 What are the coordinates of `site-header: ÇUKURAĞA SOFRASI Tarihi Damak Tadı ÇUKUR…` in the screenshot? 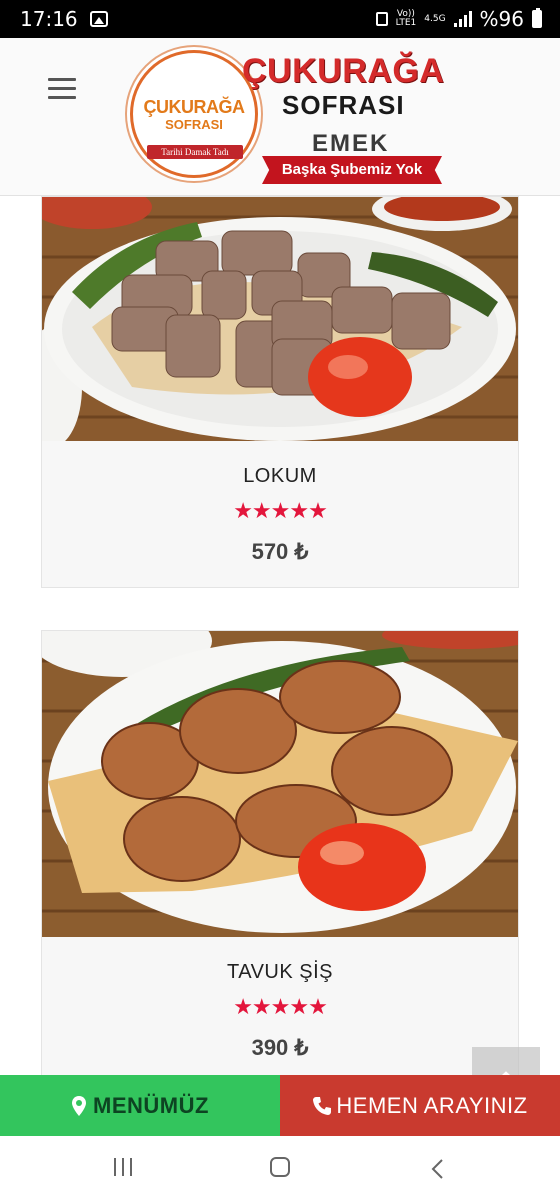 It's located at (280, 117).